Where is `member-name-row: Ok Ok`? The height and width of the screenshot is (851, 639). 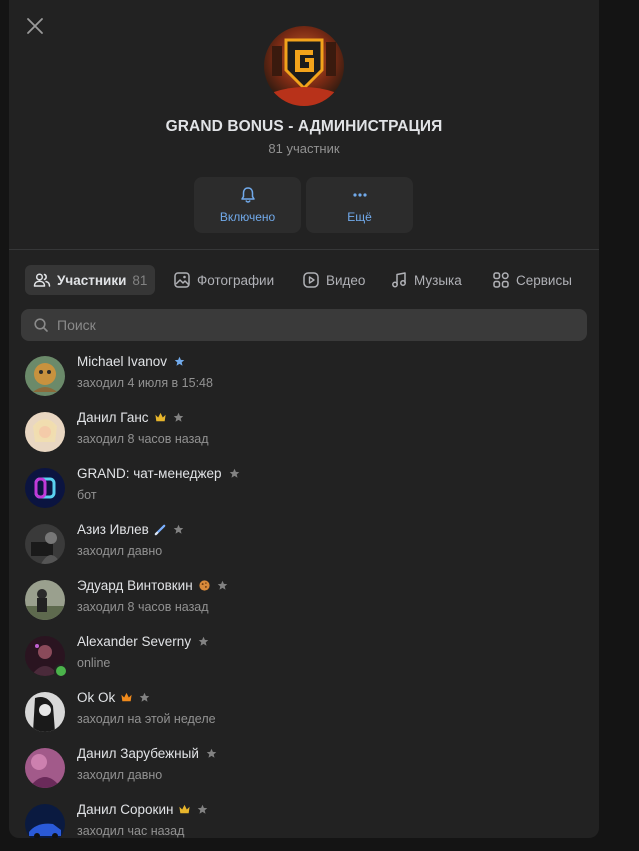 member-name-row: Ok Ok is located at coordinates (113, 697).